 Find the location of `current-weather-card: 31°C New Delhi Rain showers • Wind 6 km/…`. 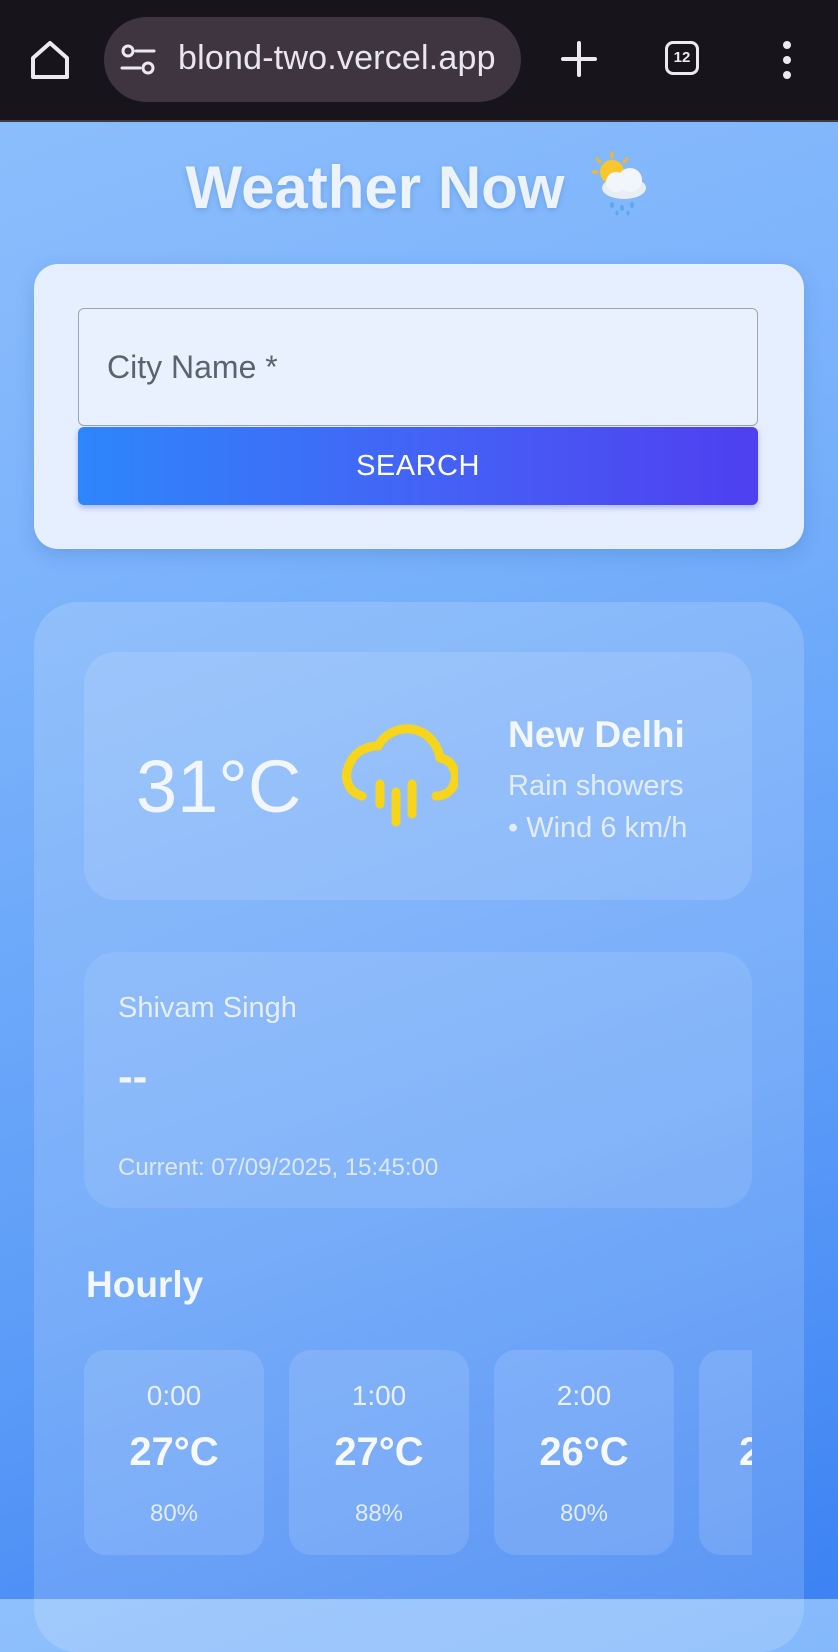

current-weather-card: 31°C New Delhi Rain showers • Wind 6 km/… is located at coordinates (418, 776).